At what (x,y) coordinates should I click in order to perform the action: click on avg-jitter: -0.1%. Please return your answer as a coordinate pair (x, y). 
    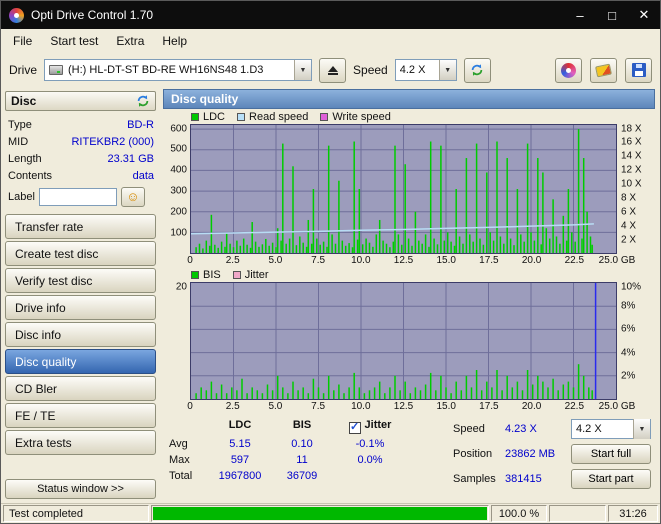
    Looking at the image, I should click on (370, 443).